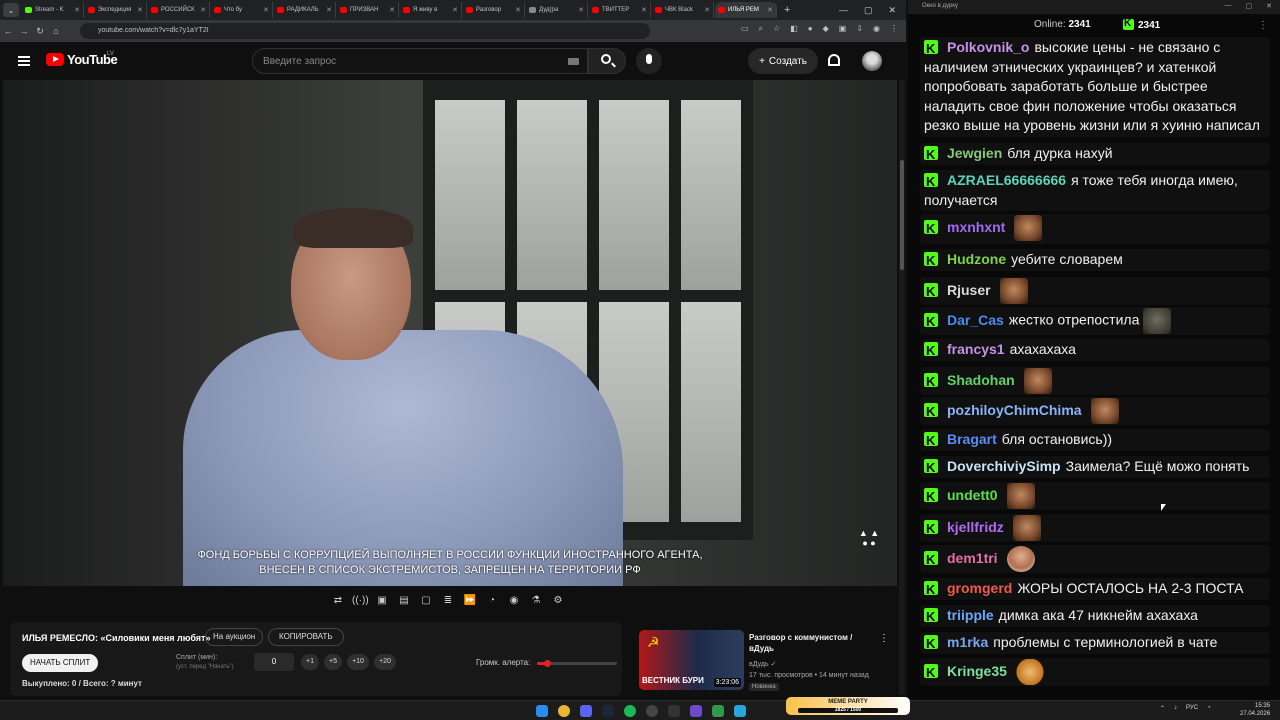 The height and width of the screenshot is (720, 1280). Describe the element at coordinates (902, 387) in the screenshot. I see `page-scrollbar` at that location.